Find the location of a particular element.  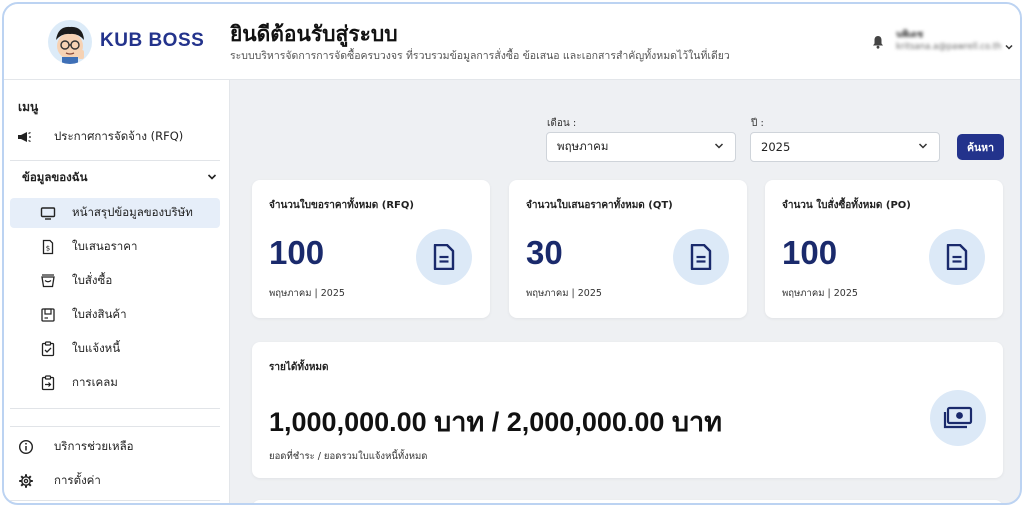

invoice-clipboard-icon is located at coordinates (48, 349).